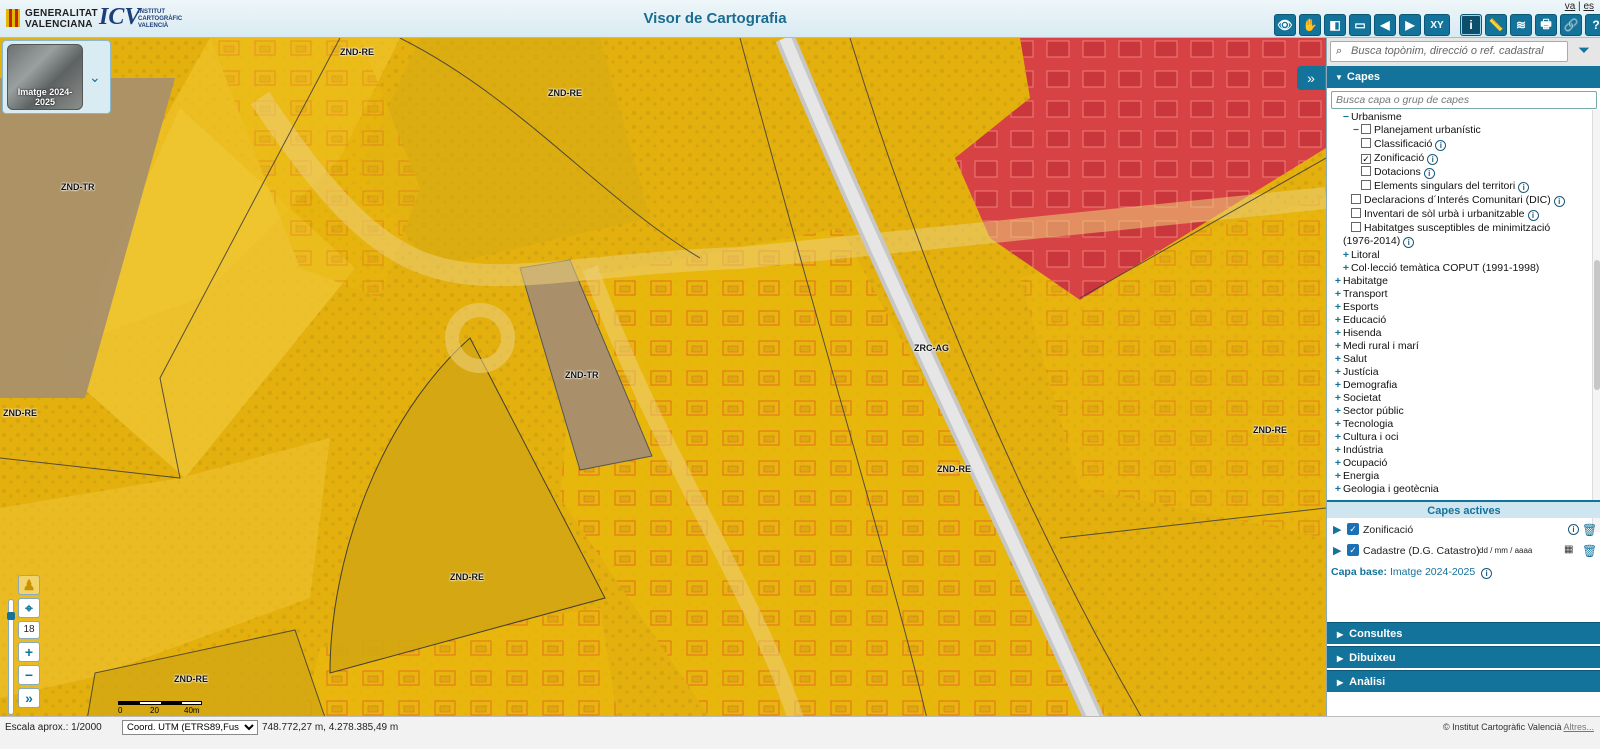  Describe the element at coordinates (1356, 372) in the screenshot. I see `layer-tree-item: + Justícia` at that location.